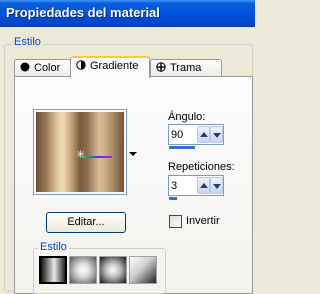 The height and width of the screenshot is (294, 320). I want to click on angle-down-button, so click(216, 134).